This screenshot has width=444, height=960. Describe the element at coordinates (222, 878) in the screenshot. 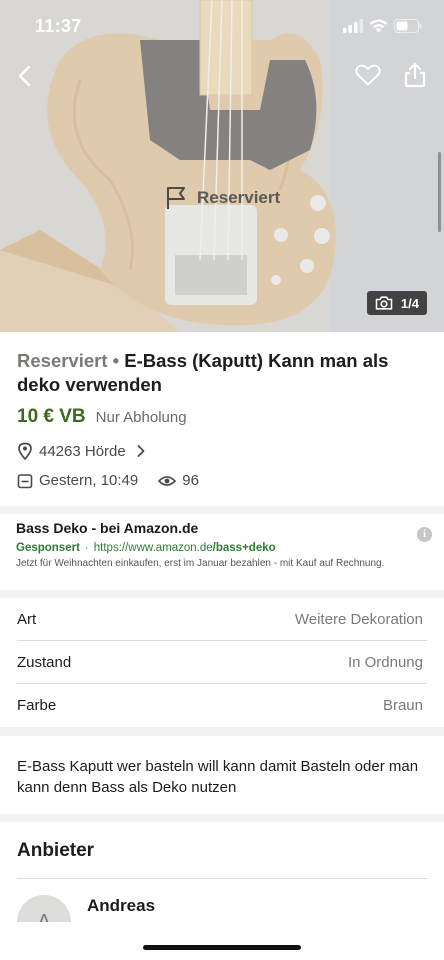

I see `seller-divider` at that location.